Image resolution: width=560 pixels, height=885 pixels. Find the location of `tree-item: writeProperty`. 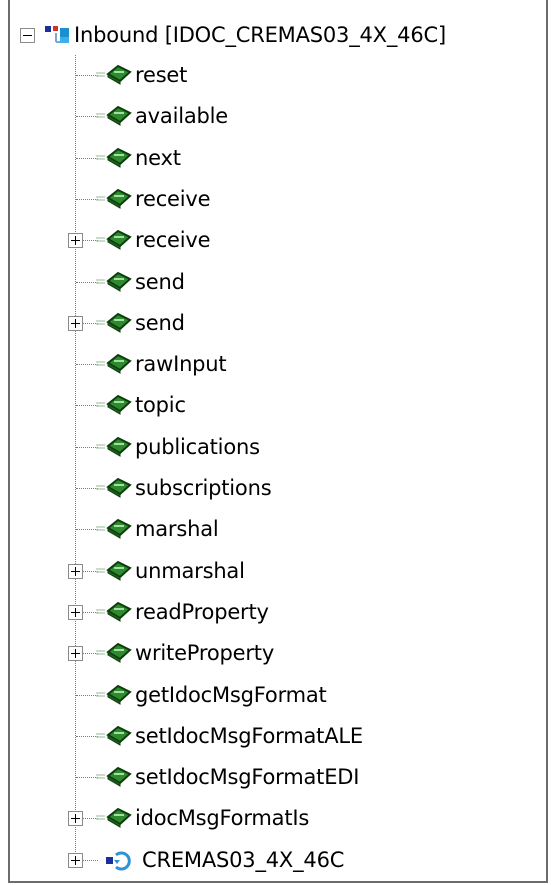

tree-item: writeProperty is located at coordinates (279, 653).